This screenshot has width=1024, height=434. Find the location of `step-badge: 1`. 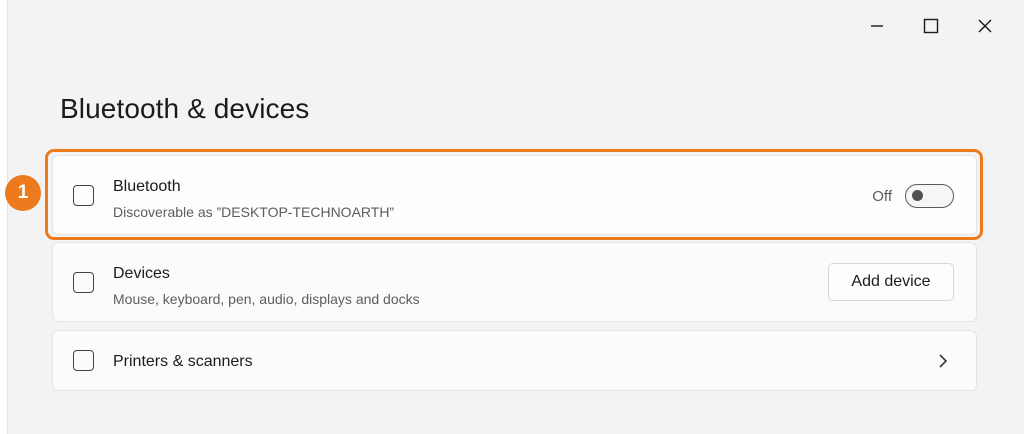

step-badge: 1 is located at coordinates (23, 193).